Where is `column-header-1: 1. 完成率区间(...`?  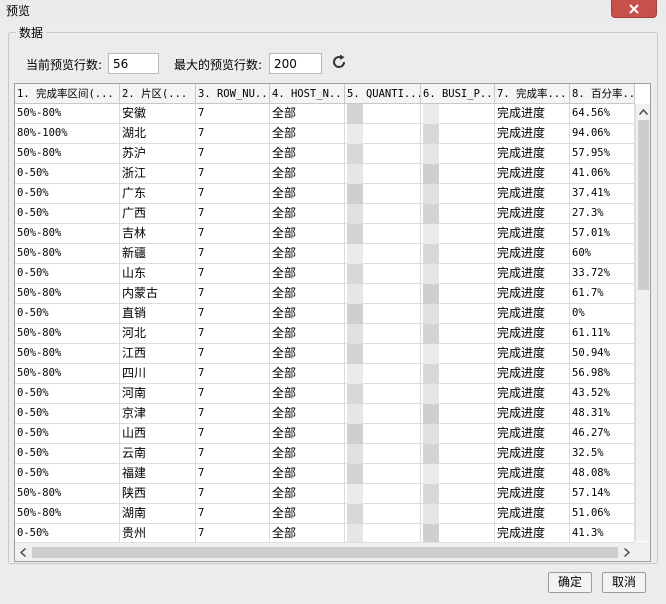
column-header-1: 1. 完成率区间(... is located at coordinates (67, 94).